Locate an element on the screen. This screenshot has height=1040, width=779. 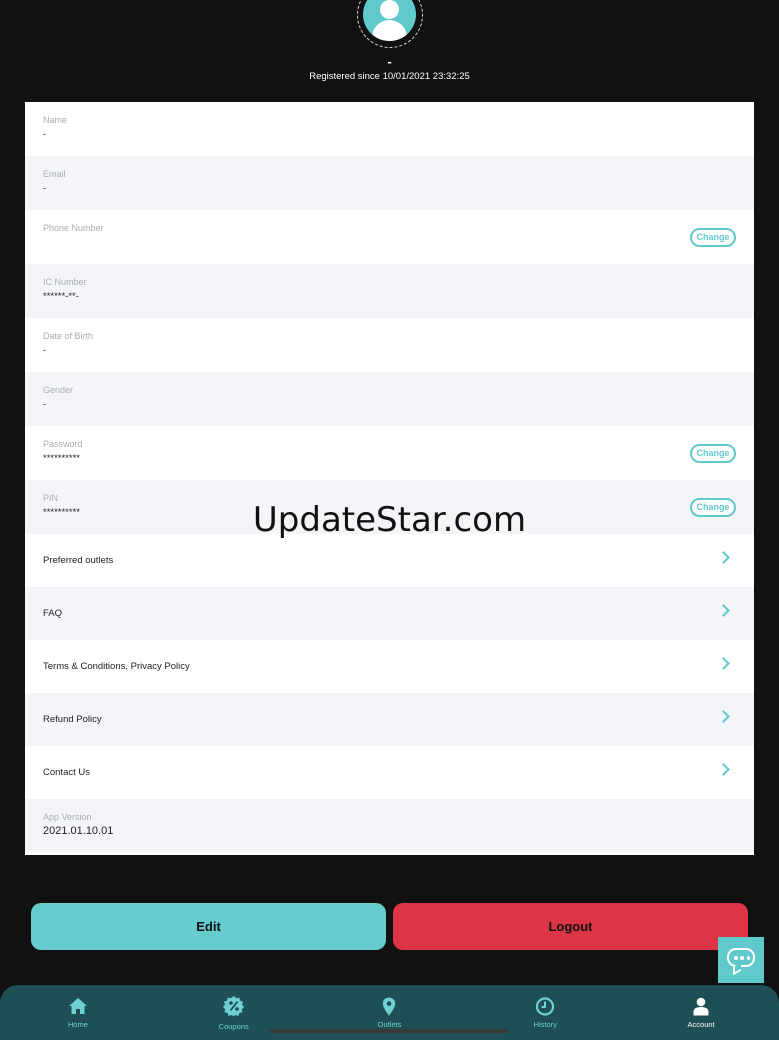
tab-label: Outlets is located at coordinates (389, 1024).